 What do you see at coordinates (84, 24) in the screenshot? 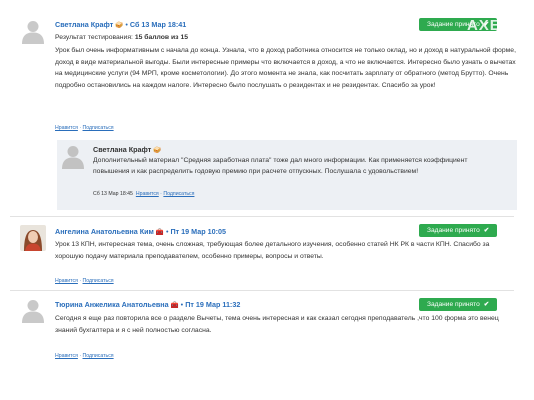
I see `author-name: Светлана Крафт` at bounding box center [84, 24].